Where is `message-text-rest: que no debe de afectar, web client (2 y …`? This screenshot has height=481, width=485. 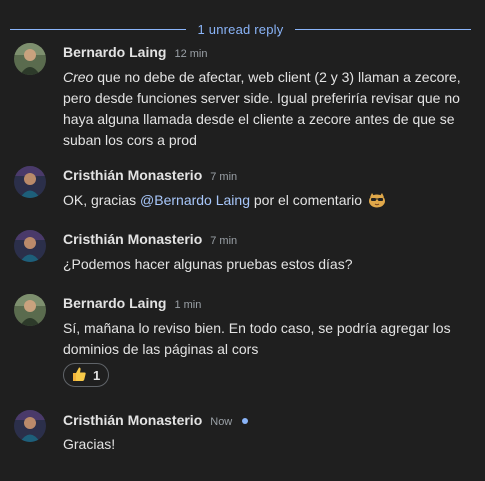 message-text-rest: que no debe de afectar, web client (2 y … is located at coordinates (262, 108).